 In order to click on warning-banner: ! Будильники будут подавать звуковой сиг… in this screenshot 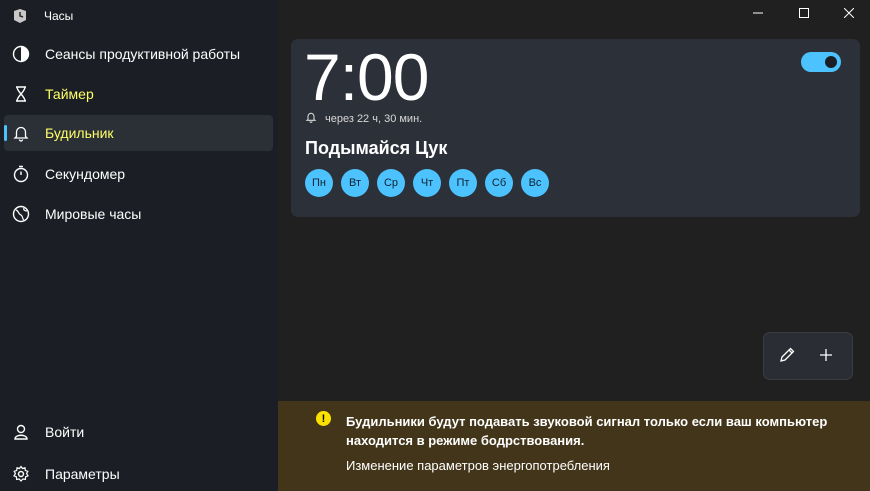, I will do `click(574, 446)`.